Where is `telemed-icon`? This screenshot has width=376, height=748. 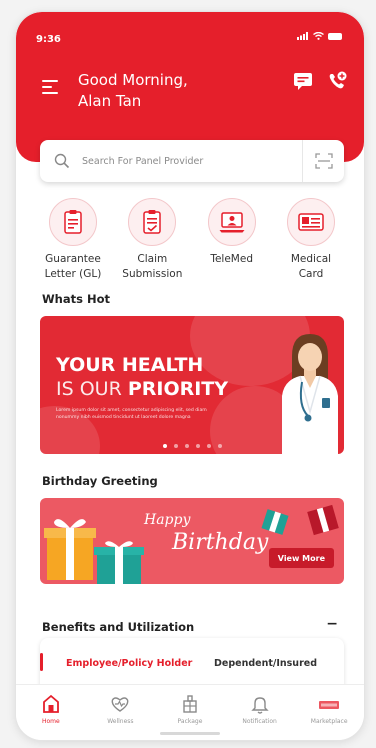 telemed-icon is located at coordinates (232, 222).